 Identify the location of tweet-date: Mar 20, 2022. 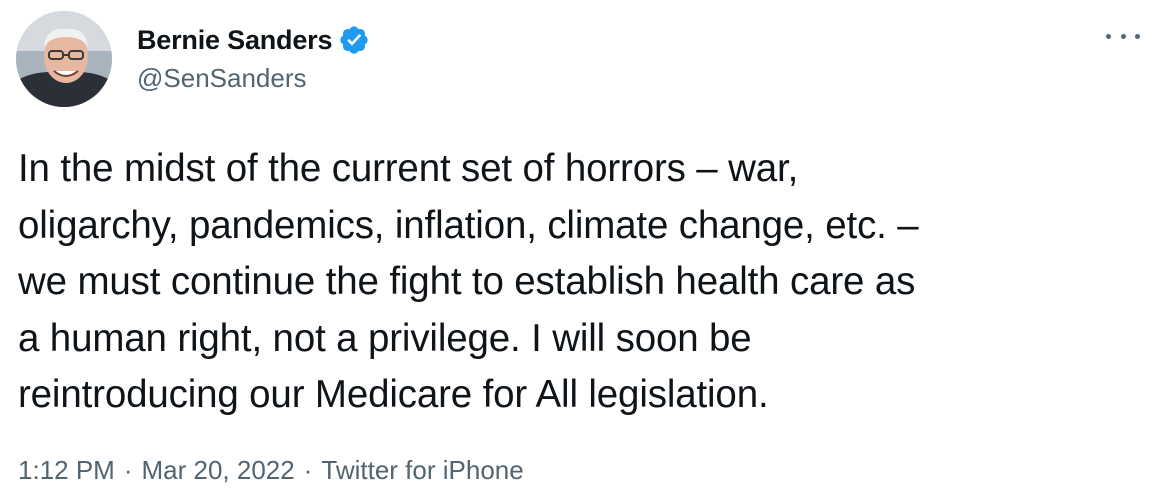
(218, 470).